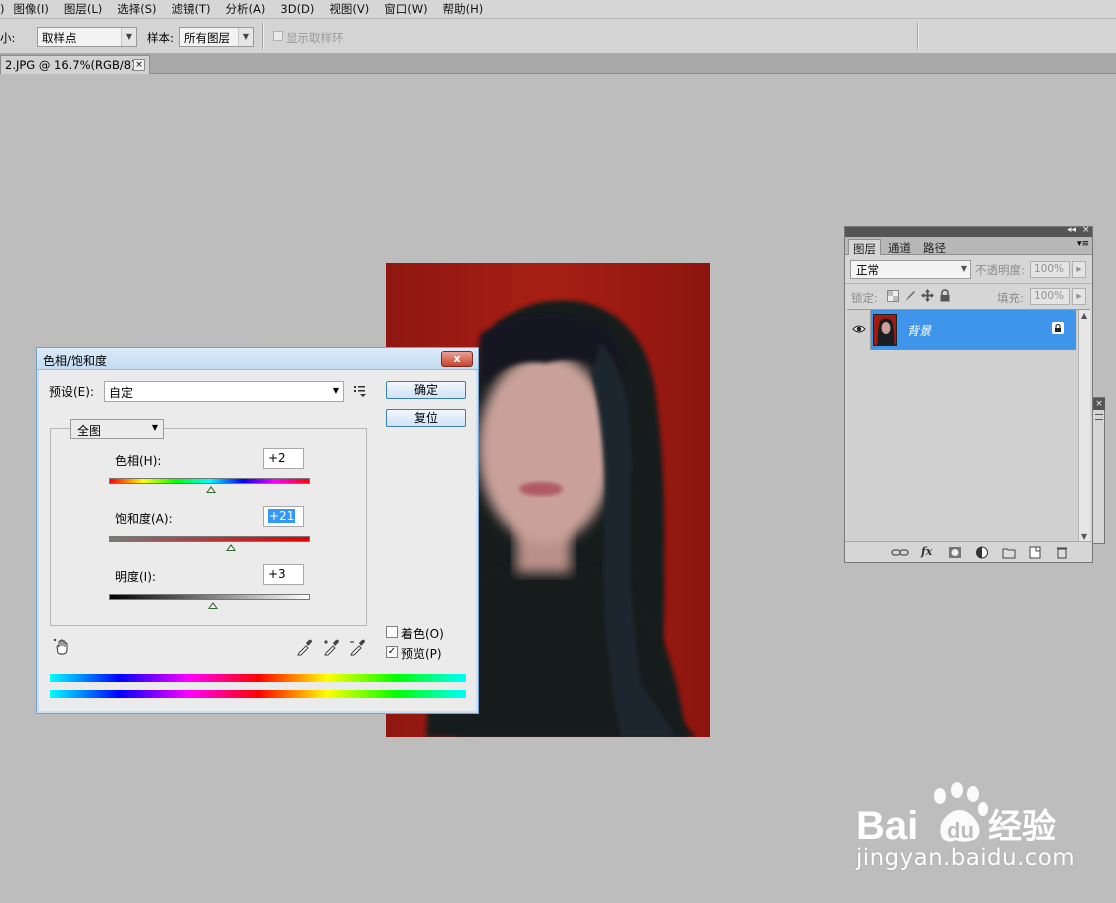  Describe the element at coordinates (1084, 315) in the screenshot. I see `scroll-up-icon: ▲` at that location.